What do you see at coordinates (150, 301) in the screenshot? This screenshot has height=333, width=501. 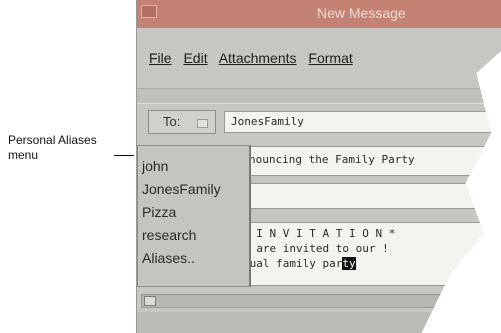 I see `scrollbar-thumb` at bounding box center [150, 301].